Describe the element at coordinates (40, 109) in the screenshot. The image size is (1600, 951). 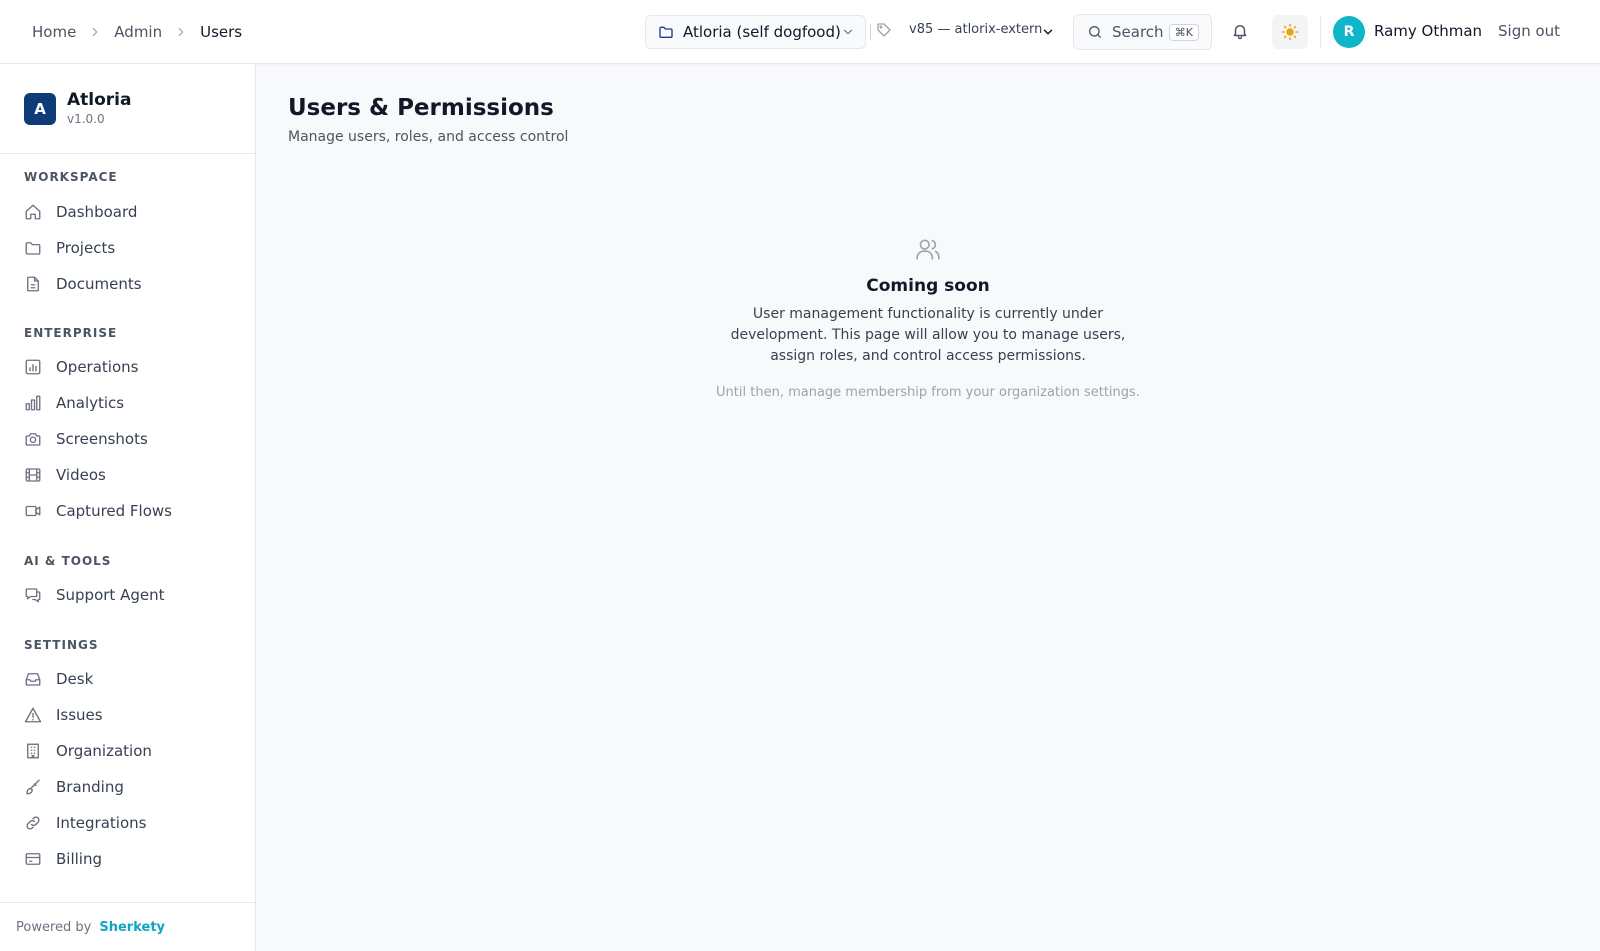
I see `brand-logo: A` at that location.